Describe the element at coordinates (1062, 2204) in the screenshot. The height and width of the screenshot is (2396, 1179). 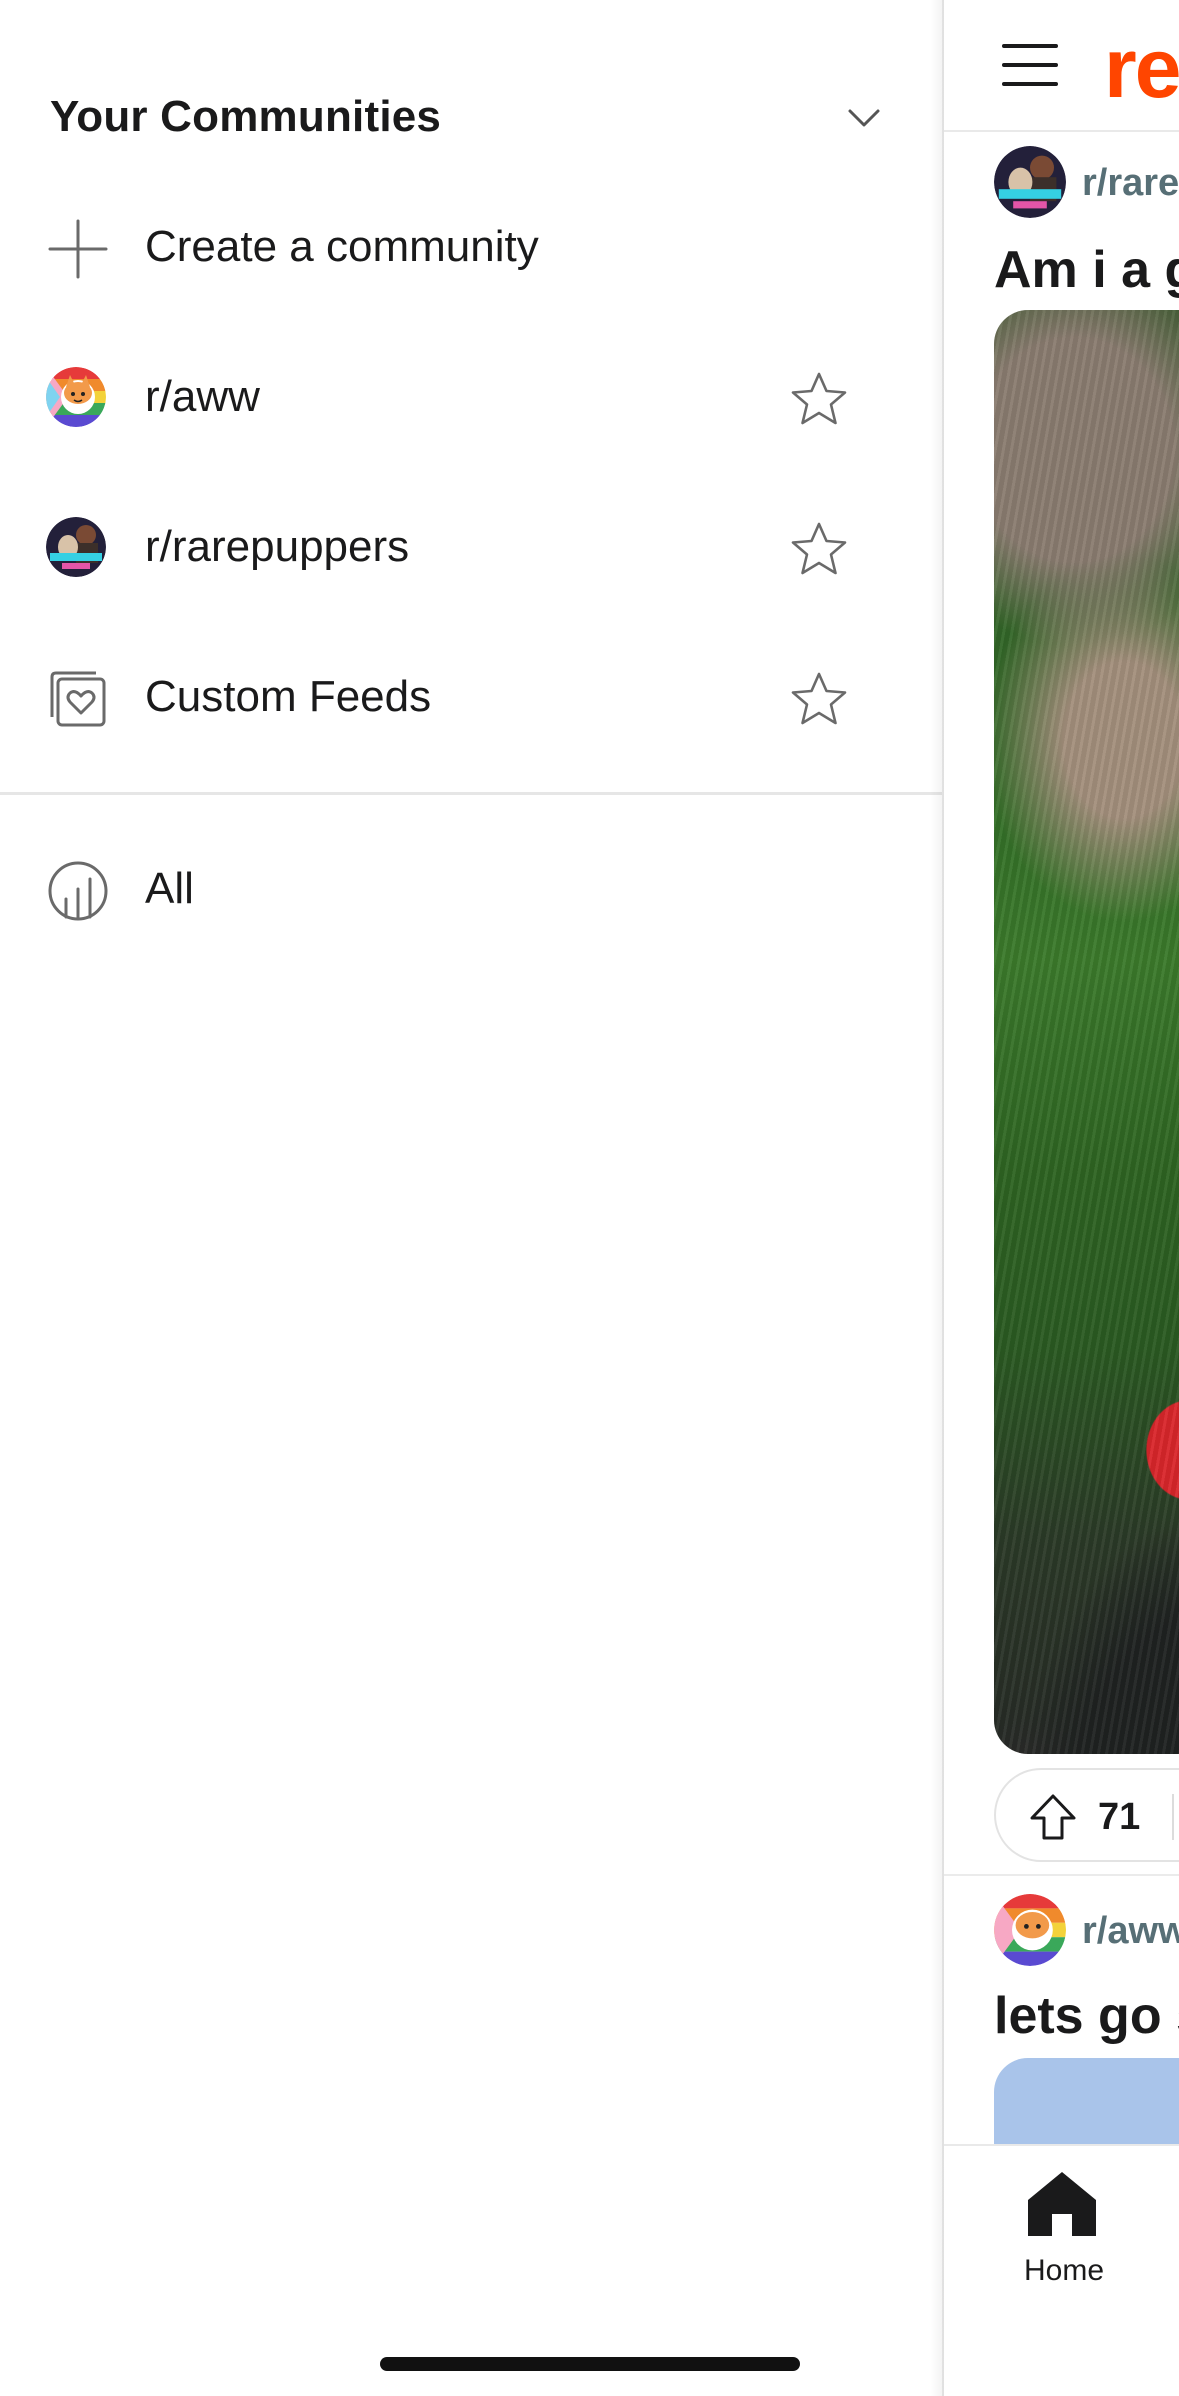
I see `home-icon` at that location.